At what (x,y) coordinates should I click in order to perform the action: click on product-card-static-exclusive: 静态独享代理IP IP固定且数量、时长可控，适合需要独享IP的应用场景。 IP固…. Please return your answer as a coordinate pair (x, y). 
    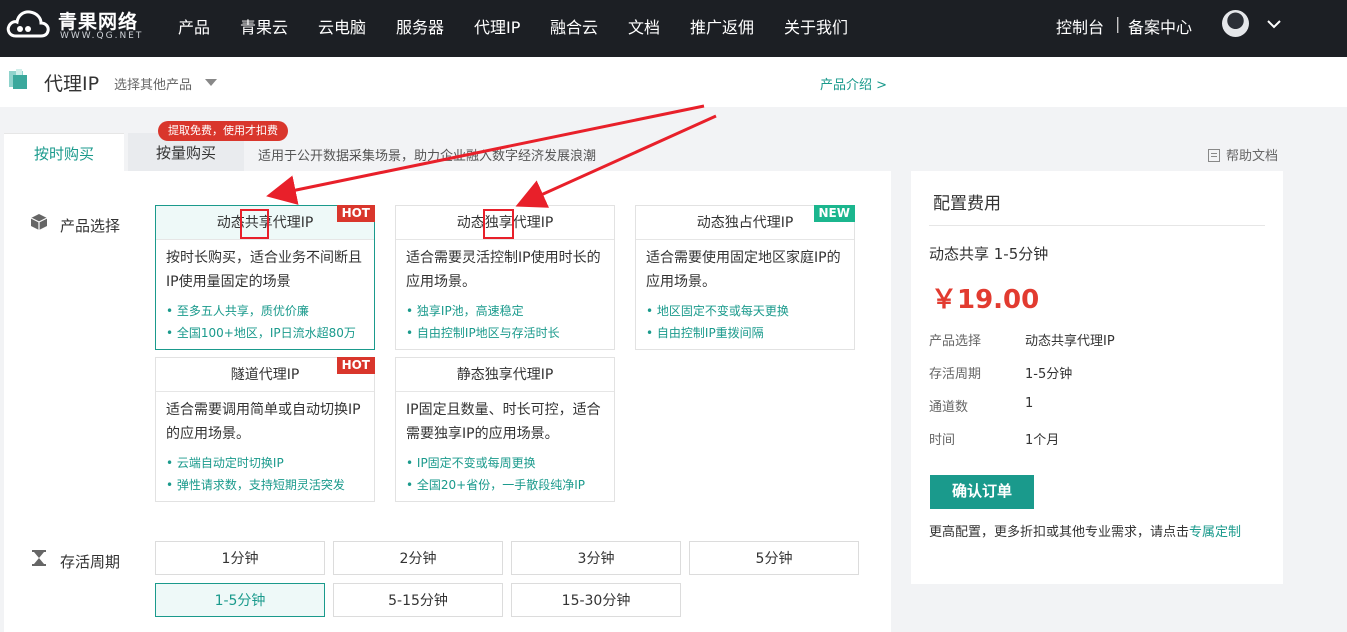
    Looking at the image, I should click on (505, 429).